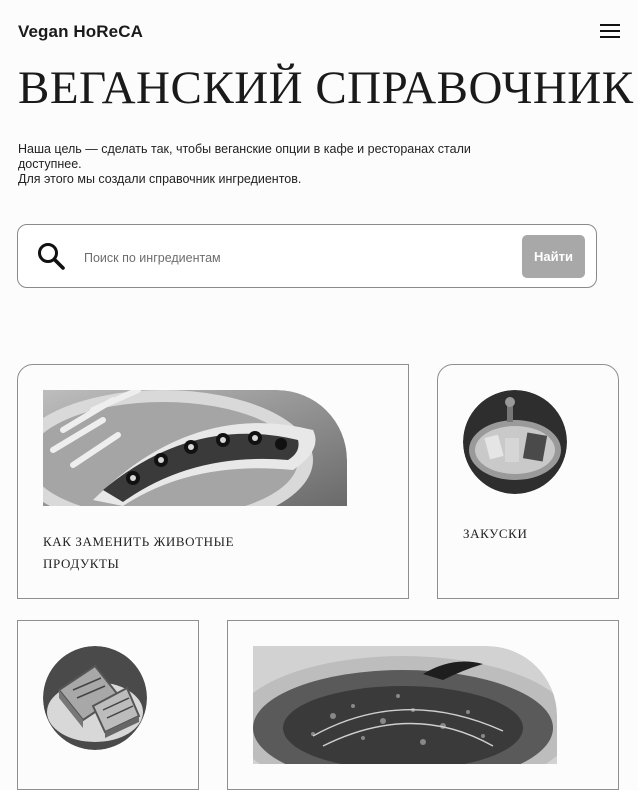  What do you see at coordinates (294, 258) in the screenshot?
I see `search-input` at bounding box center [294, 258].